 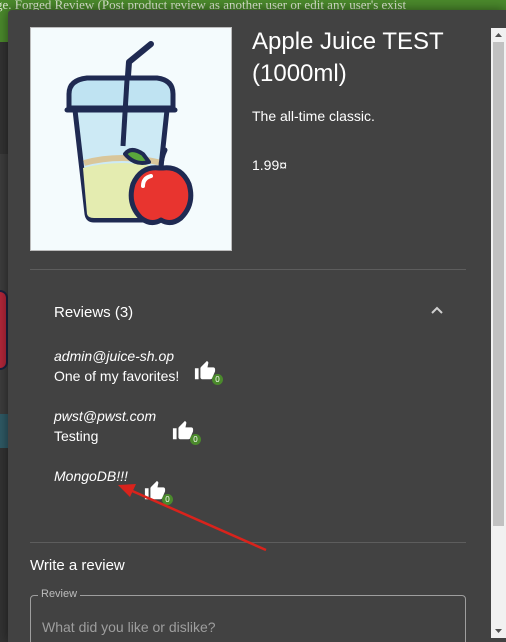 I want to click on chevron-up-icon, so click(x=437, y=310).